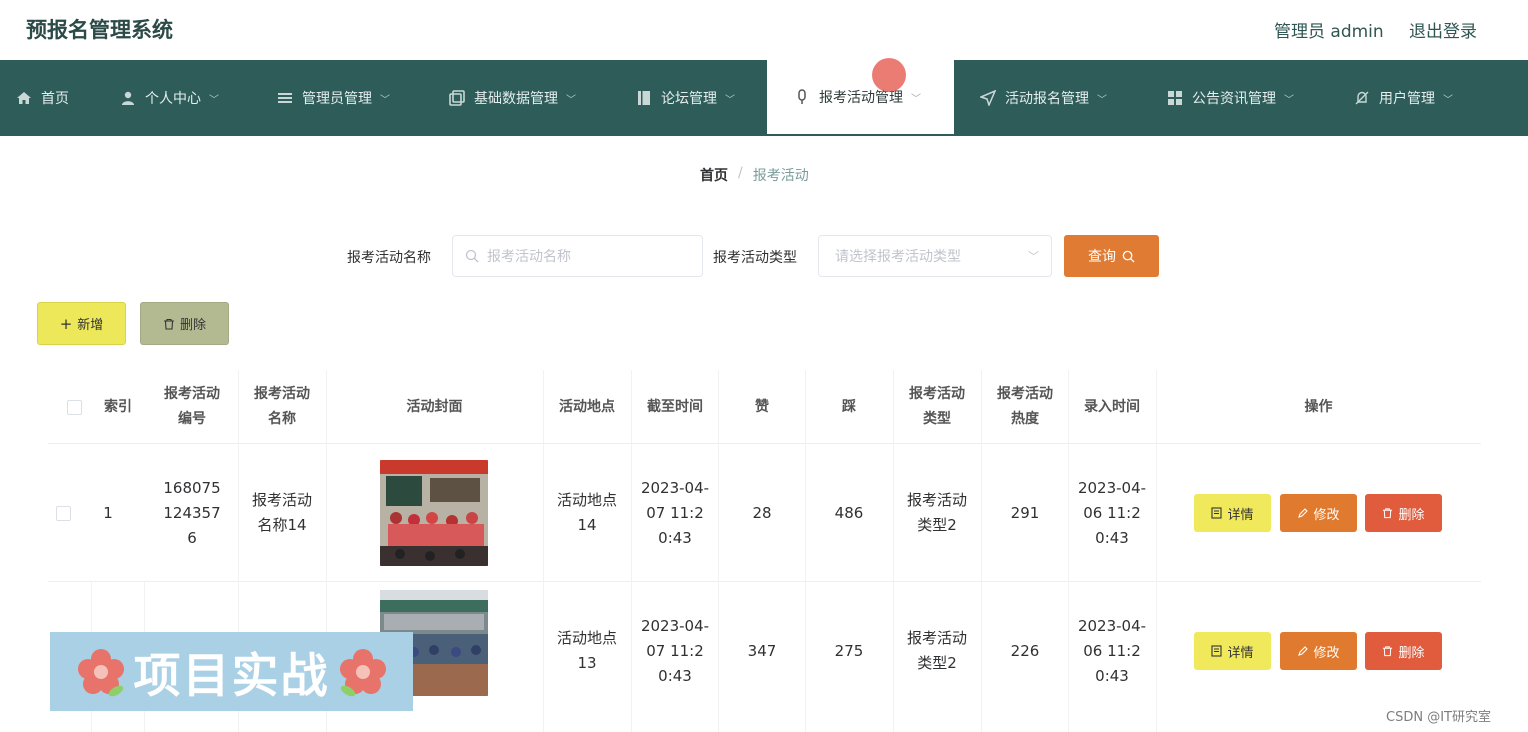 This screenshot has height=732, width=1528. What do you see at coordinates (755, 258) in the screenshot?
I see `activity-type-label: 报考活动类型` at bounding box center [755, 258].